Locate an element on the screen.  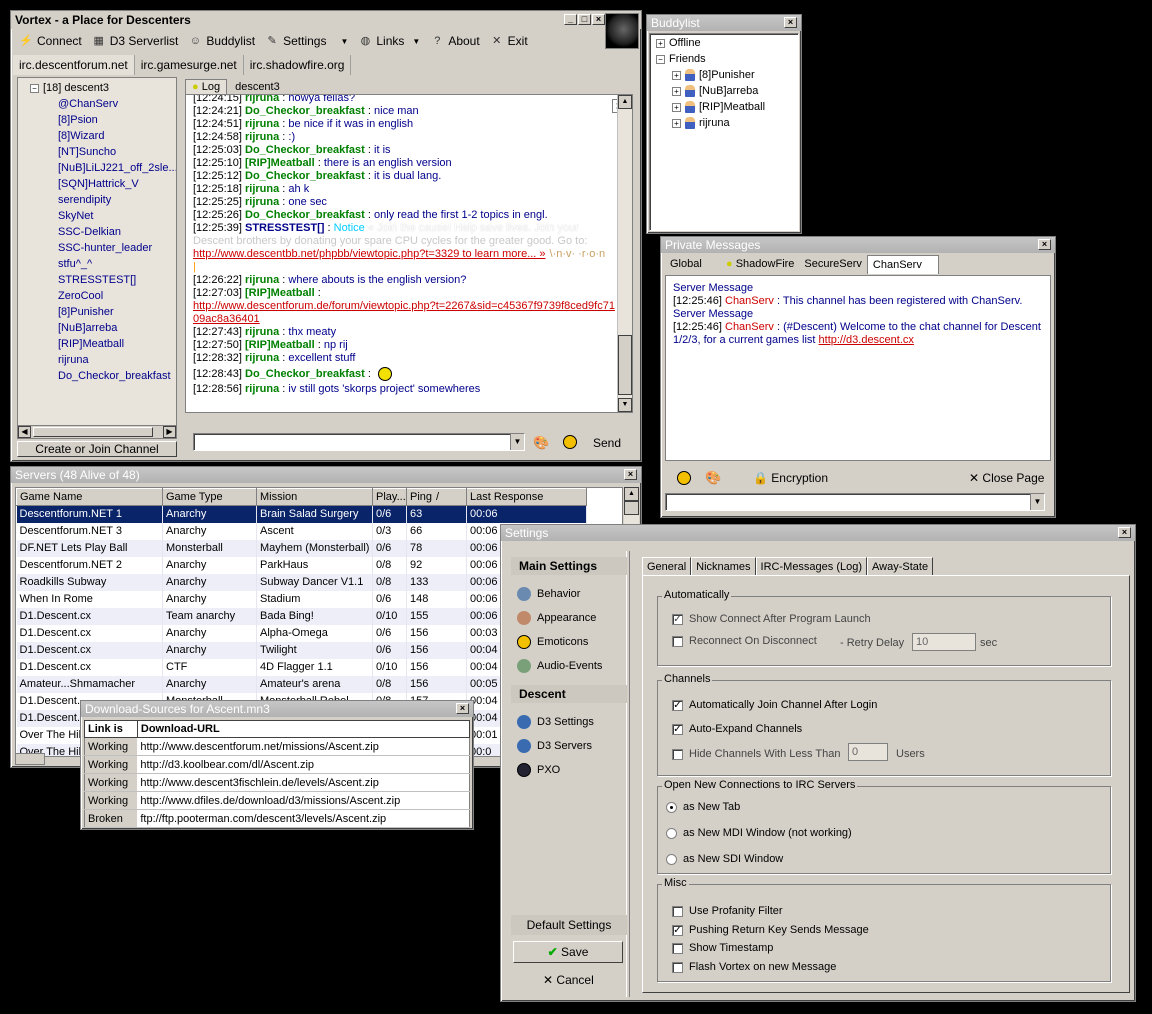
column-header: Game Type is located at coordinates (209, 497).